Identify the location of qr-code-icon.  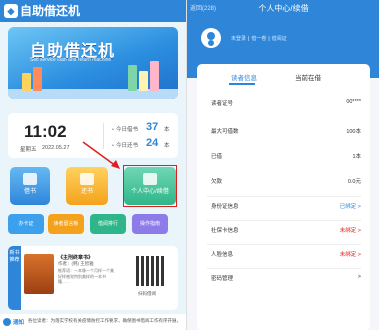
(151, 271).